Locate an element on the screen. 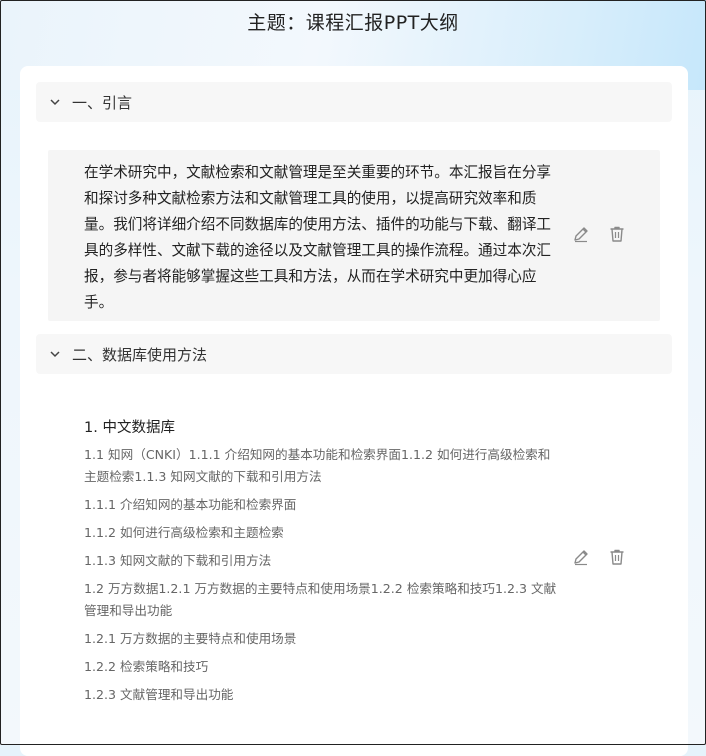 This screenshot has width=706, height=756. outline-item: 1.2.2 检索策略和技巧 is located at coordinates (146, 666).